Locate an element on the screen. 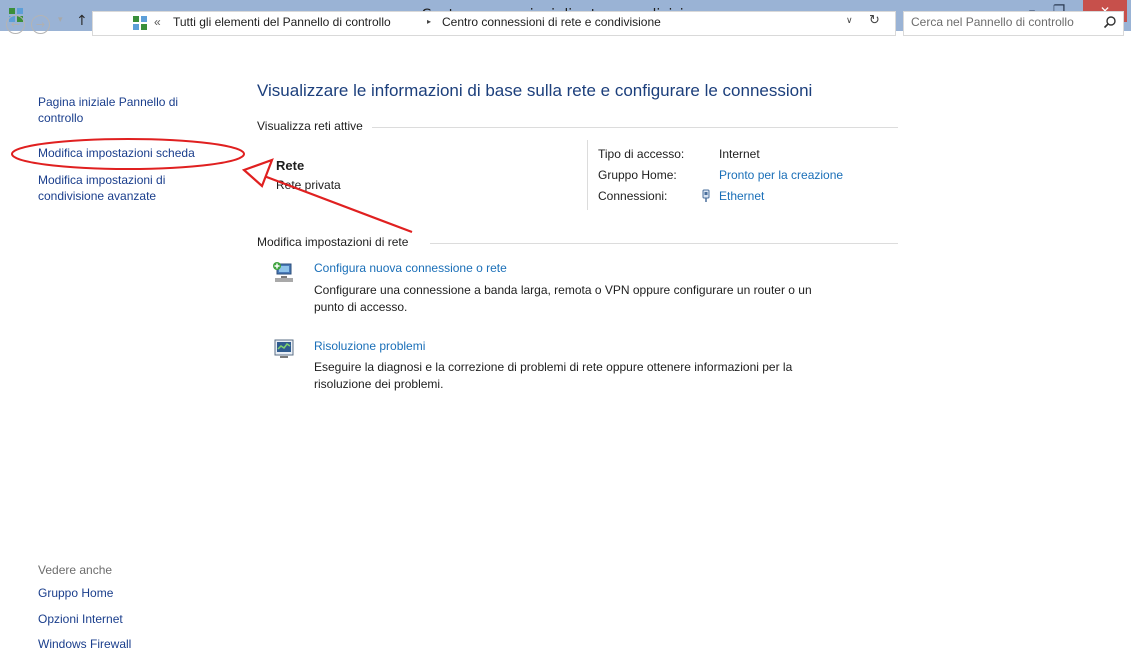 This screenshot has width=1131, height=666. navigation-bar is located at coordinates (565, 53).